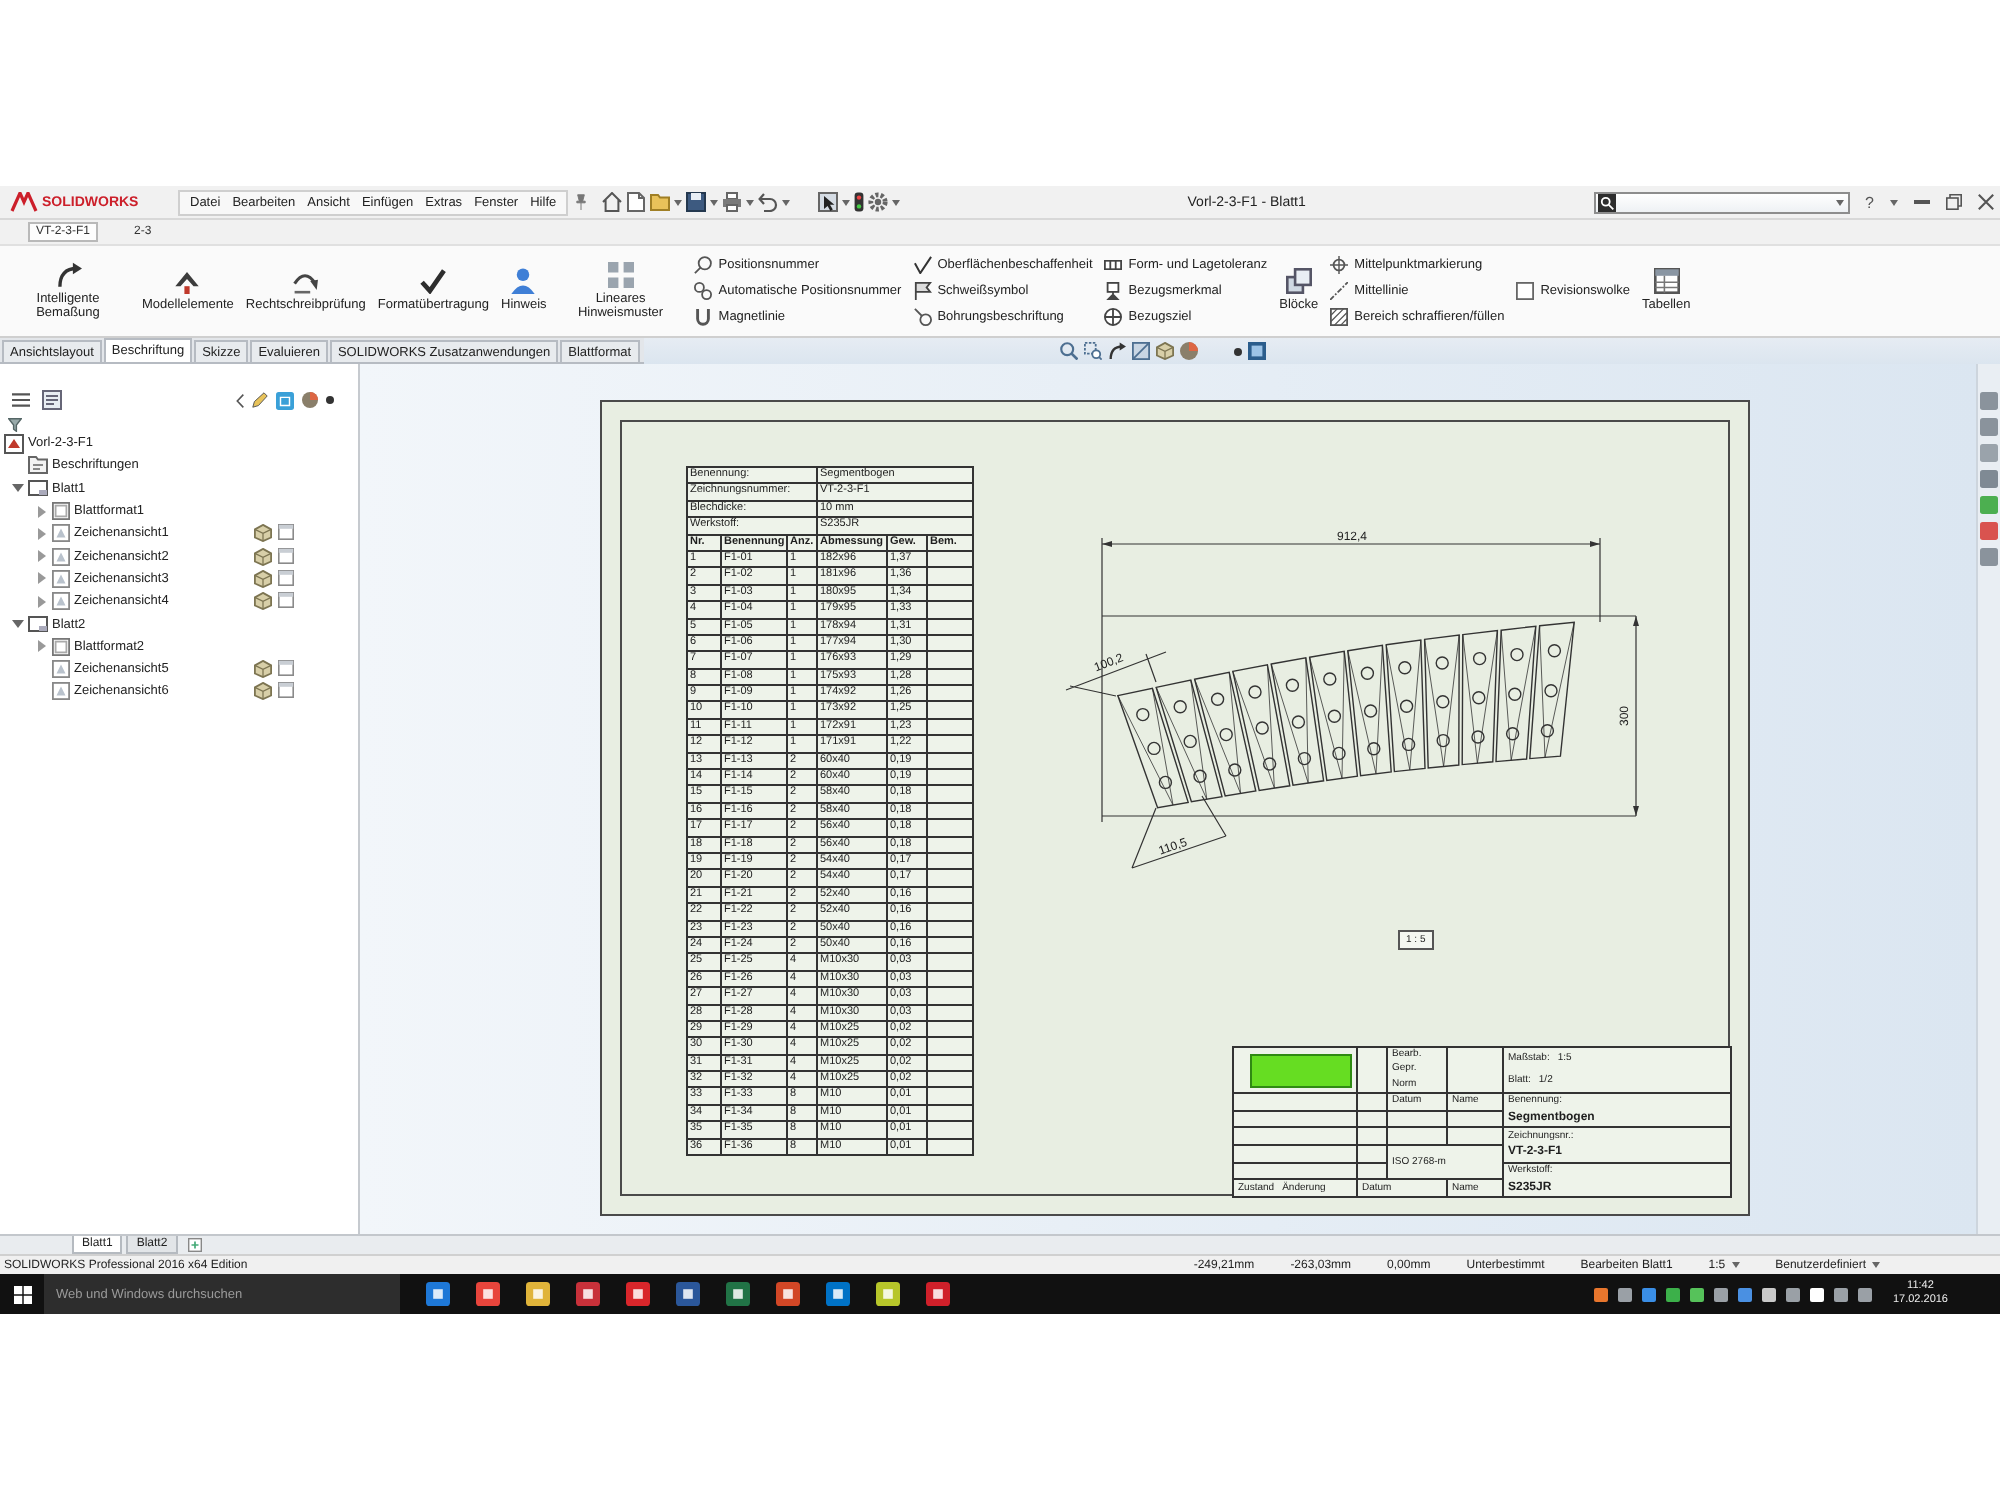  I want to click on undo-arrow-icon, so click(768, 202).